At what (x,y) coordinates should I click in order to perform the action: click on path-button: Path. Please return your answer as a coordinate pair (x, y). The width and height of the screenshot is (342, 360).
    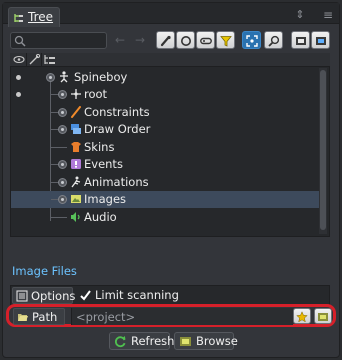
    Looking at the image, I should click on (39, 316).